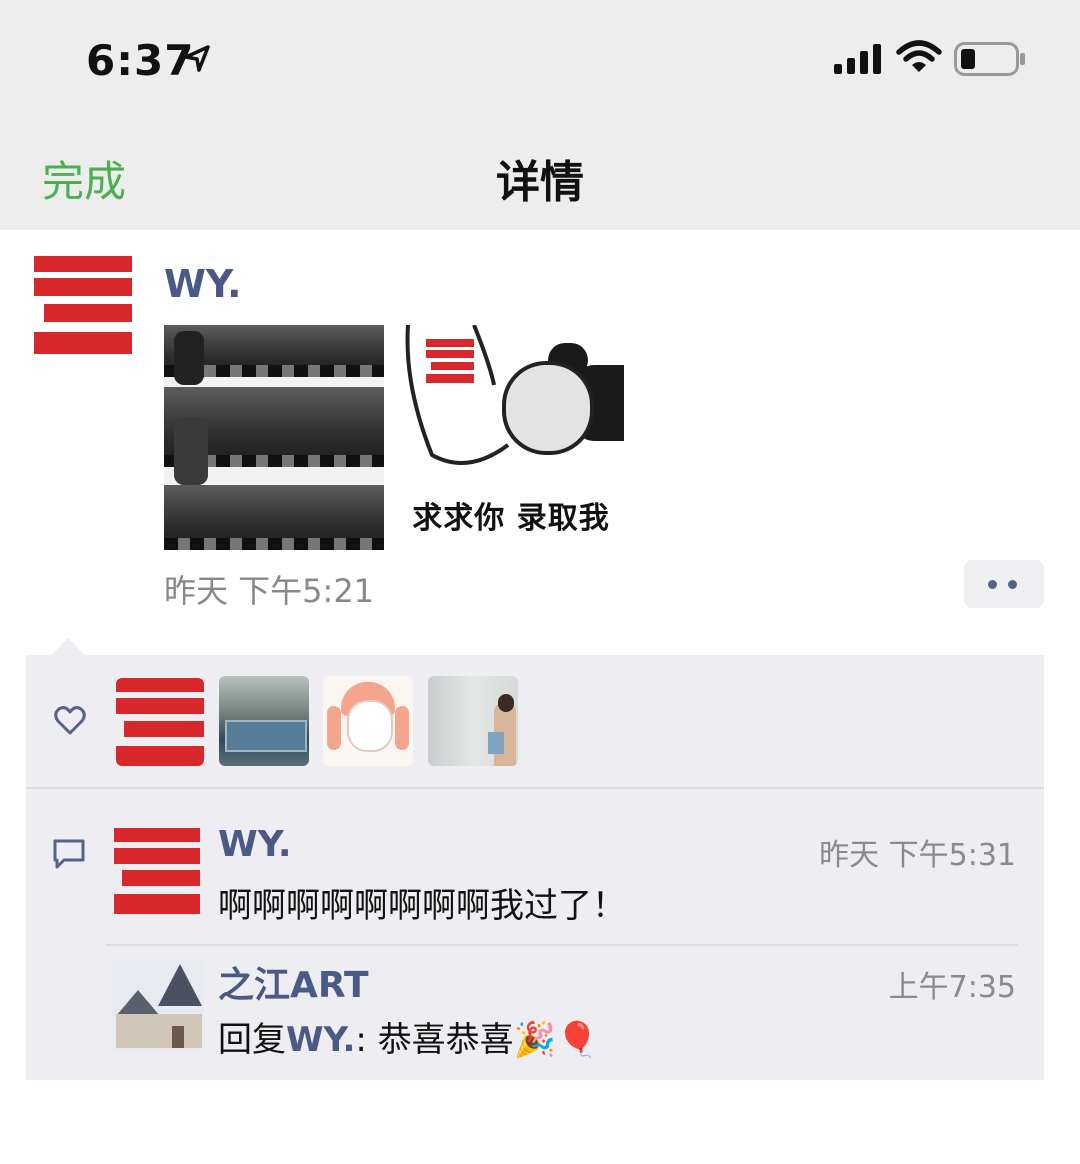 This screenshot has width=1080, height=1164. Describe the element at coordinates (488, 1040) in the screenshot. I see `reply-text: 恭喜恭喜🎉🎈` at that location.